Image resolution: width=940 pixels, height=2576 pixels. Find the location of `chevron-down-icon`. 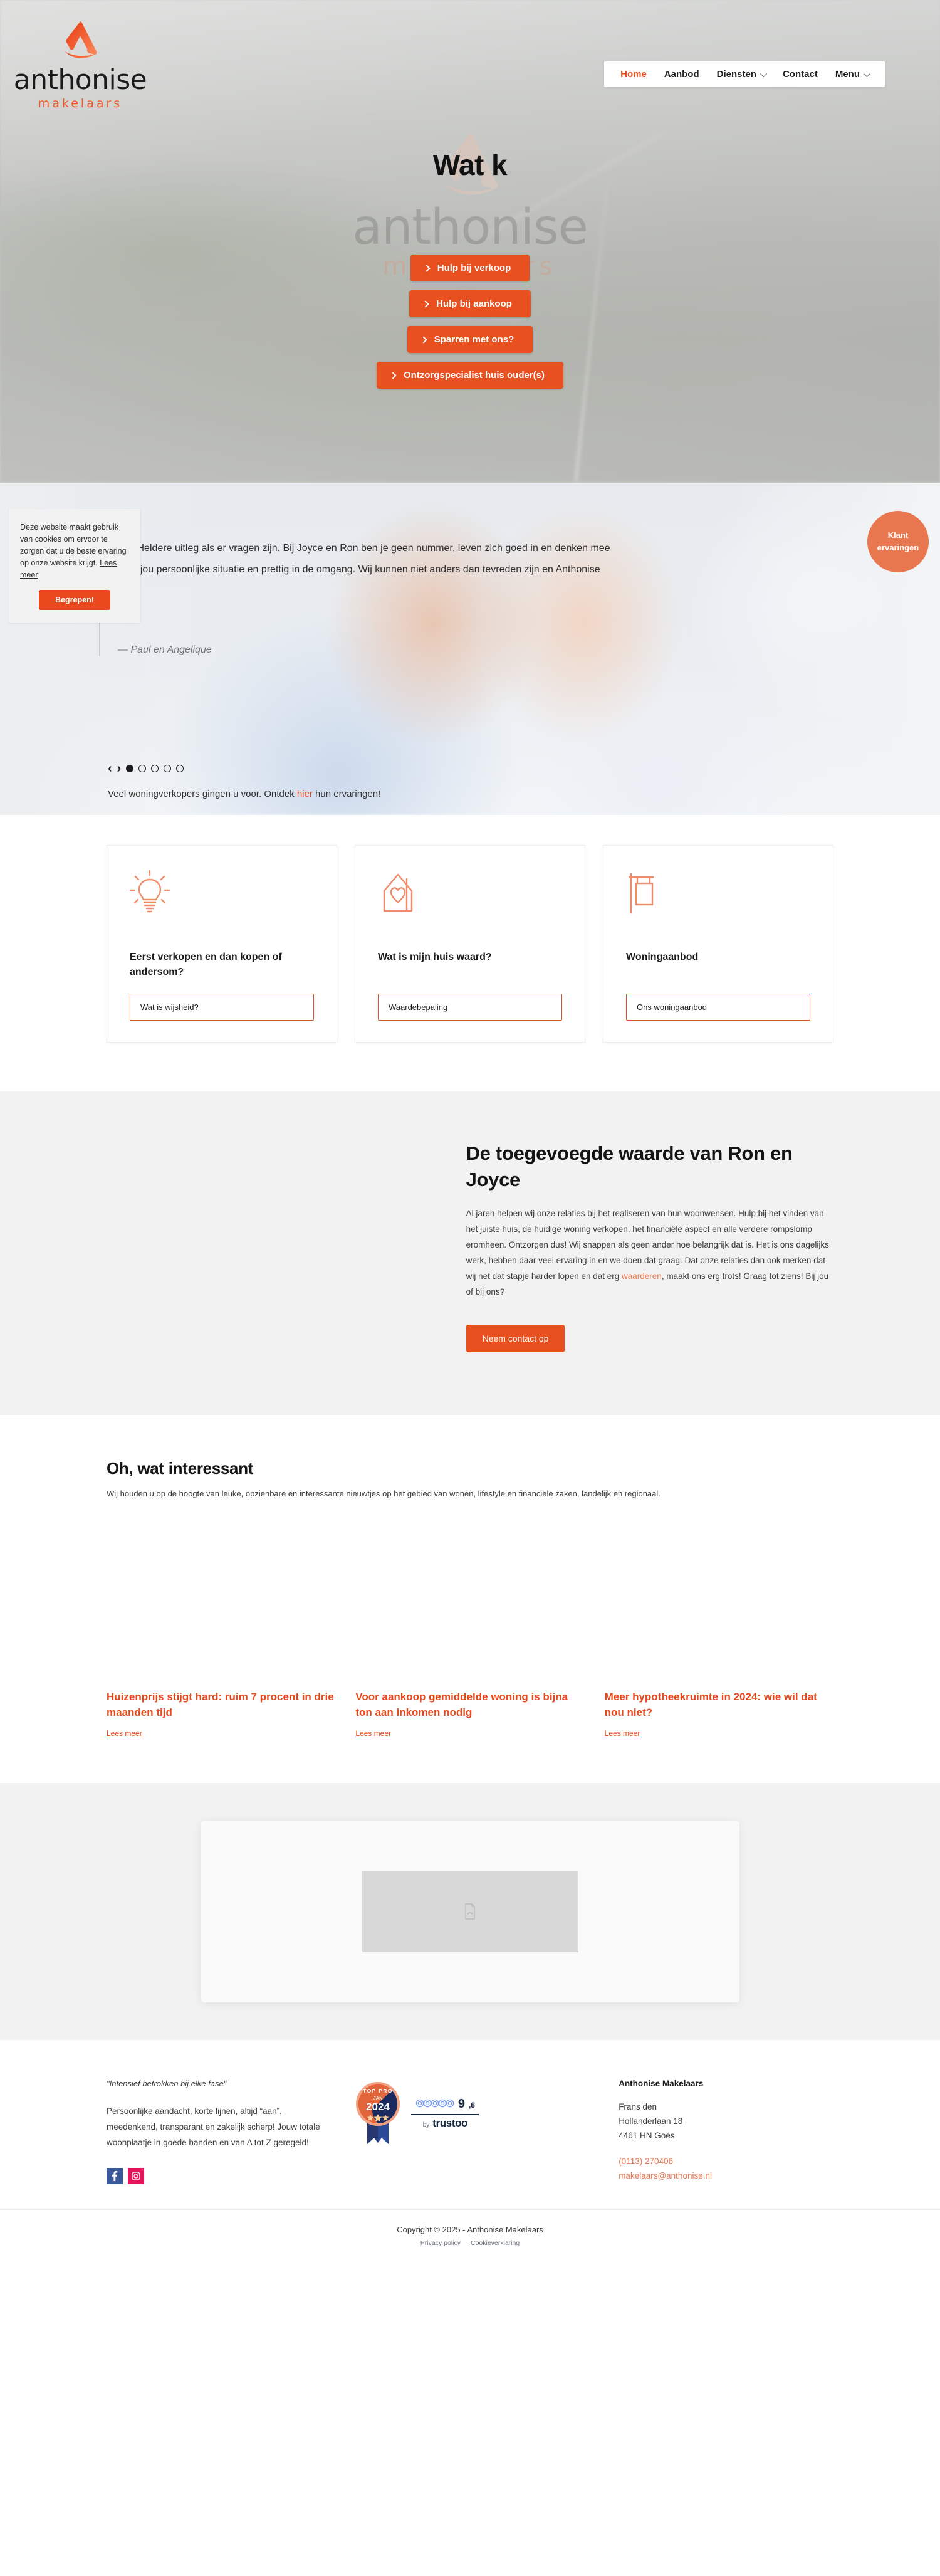

chevron-down-icon is located at coordinates (867, 73).